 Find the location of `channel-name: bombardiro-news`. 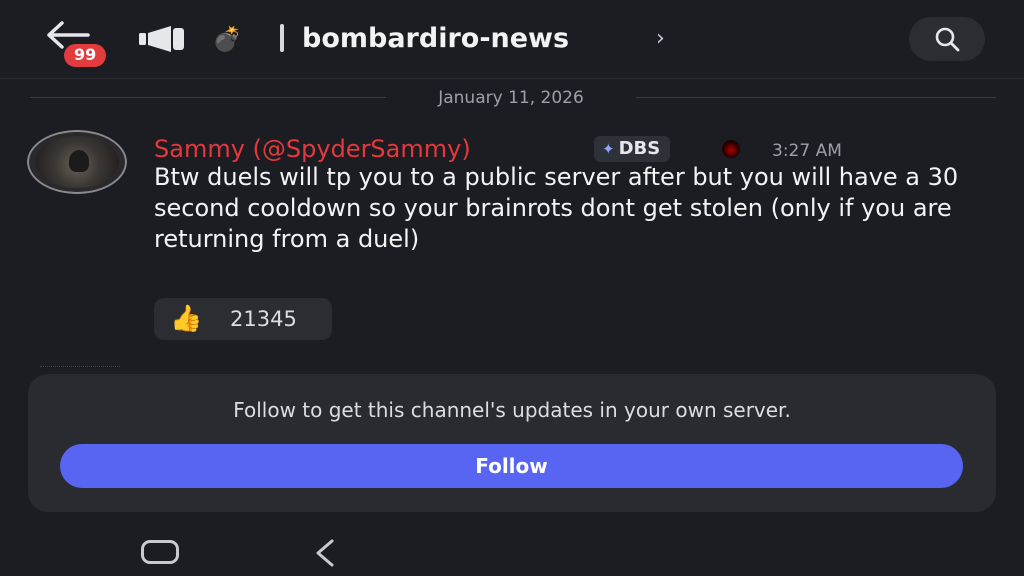

channel-name: bombardiro-news is located at coordinates (435, 39).